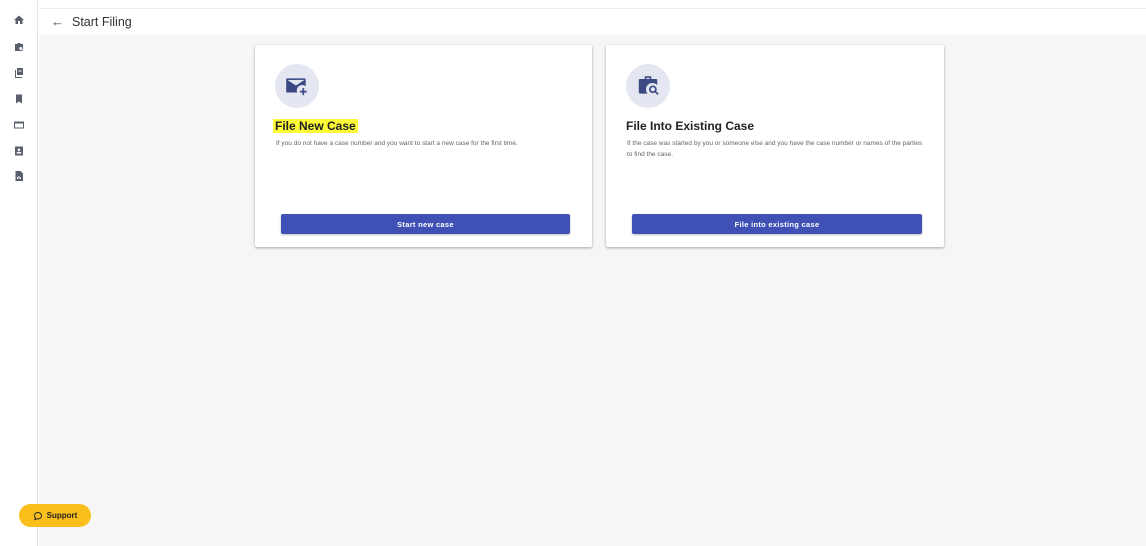  I want to click on file-into-existing-case-button: File into existing case, so click(777, 224).